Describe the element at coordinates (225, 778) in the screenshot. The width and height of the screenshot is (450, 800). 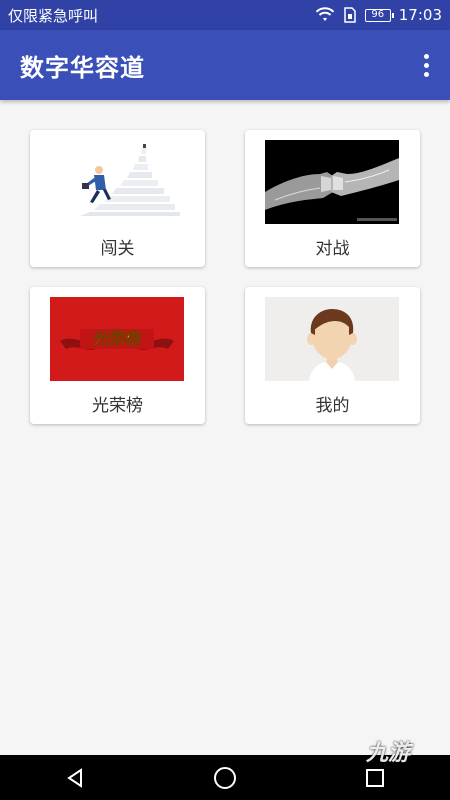
I see `home-icon` at that location.